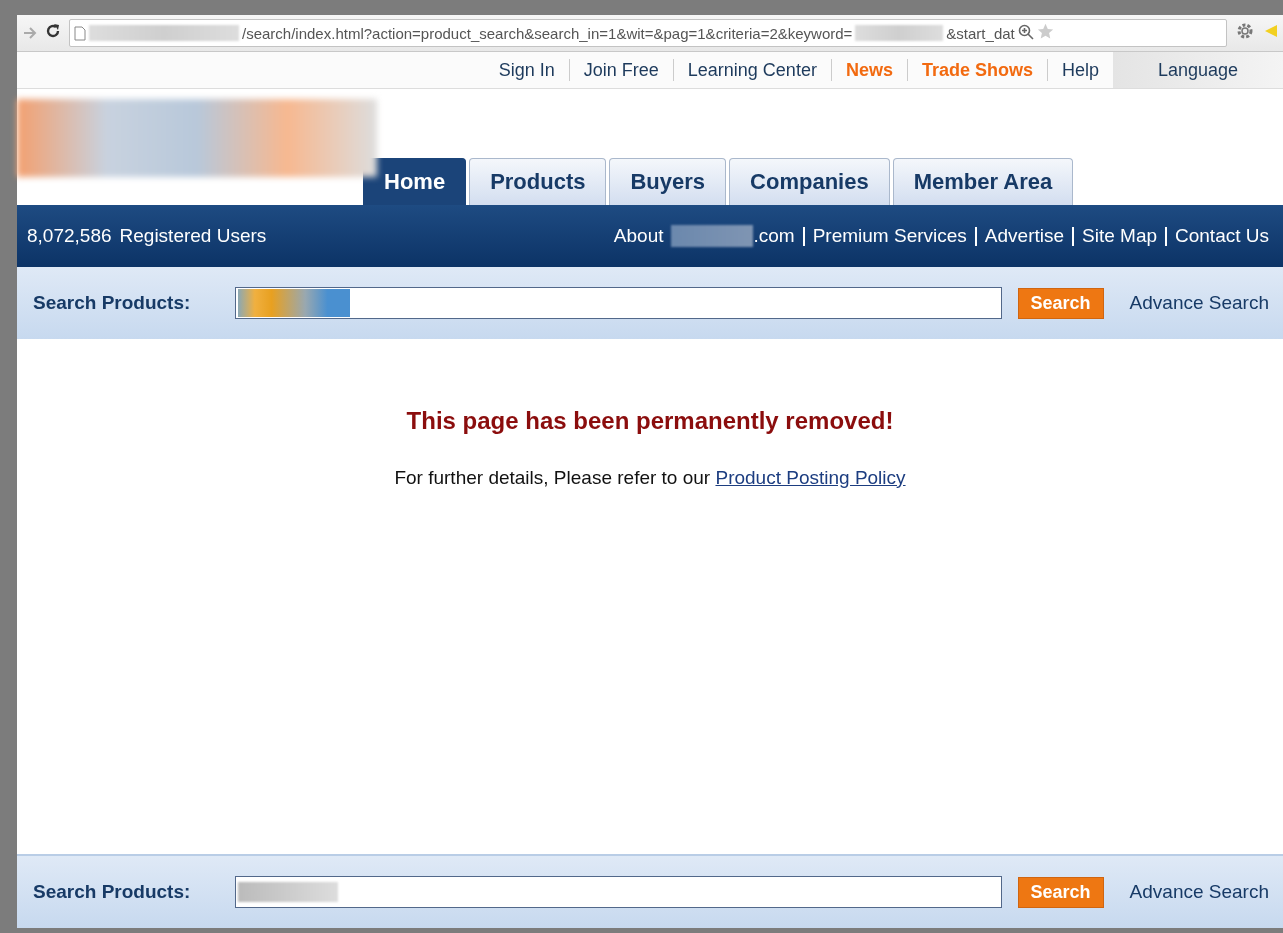  I want to click on nav-tab: Member Area, so click(983, 181).